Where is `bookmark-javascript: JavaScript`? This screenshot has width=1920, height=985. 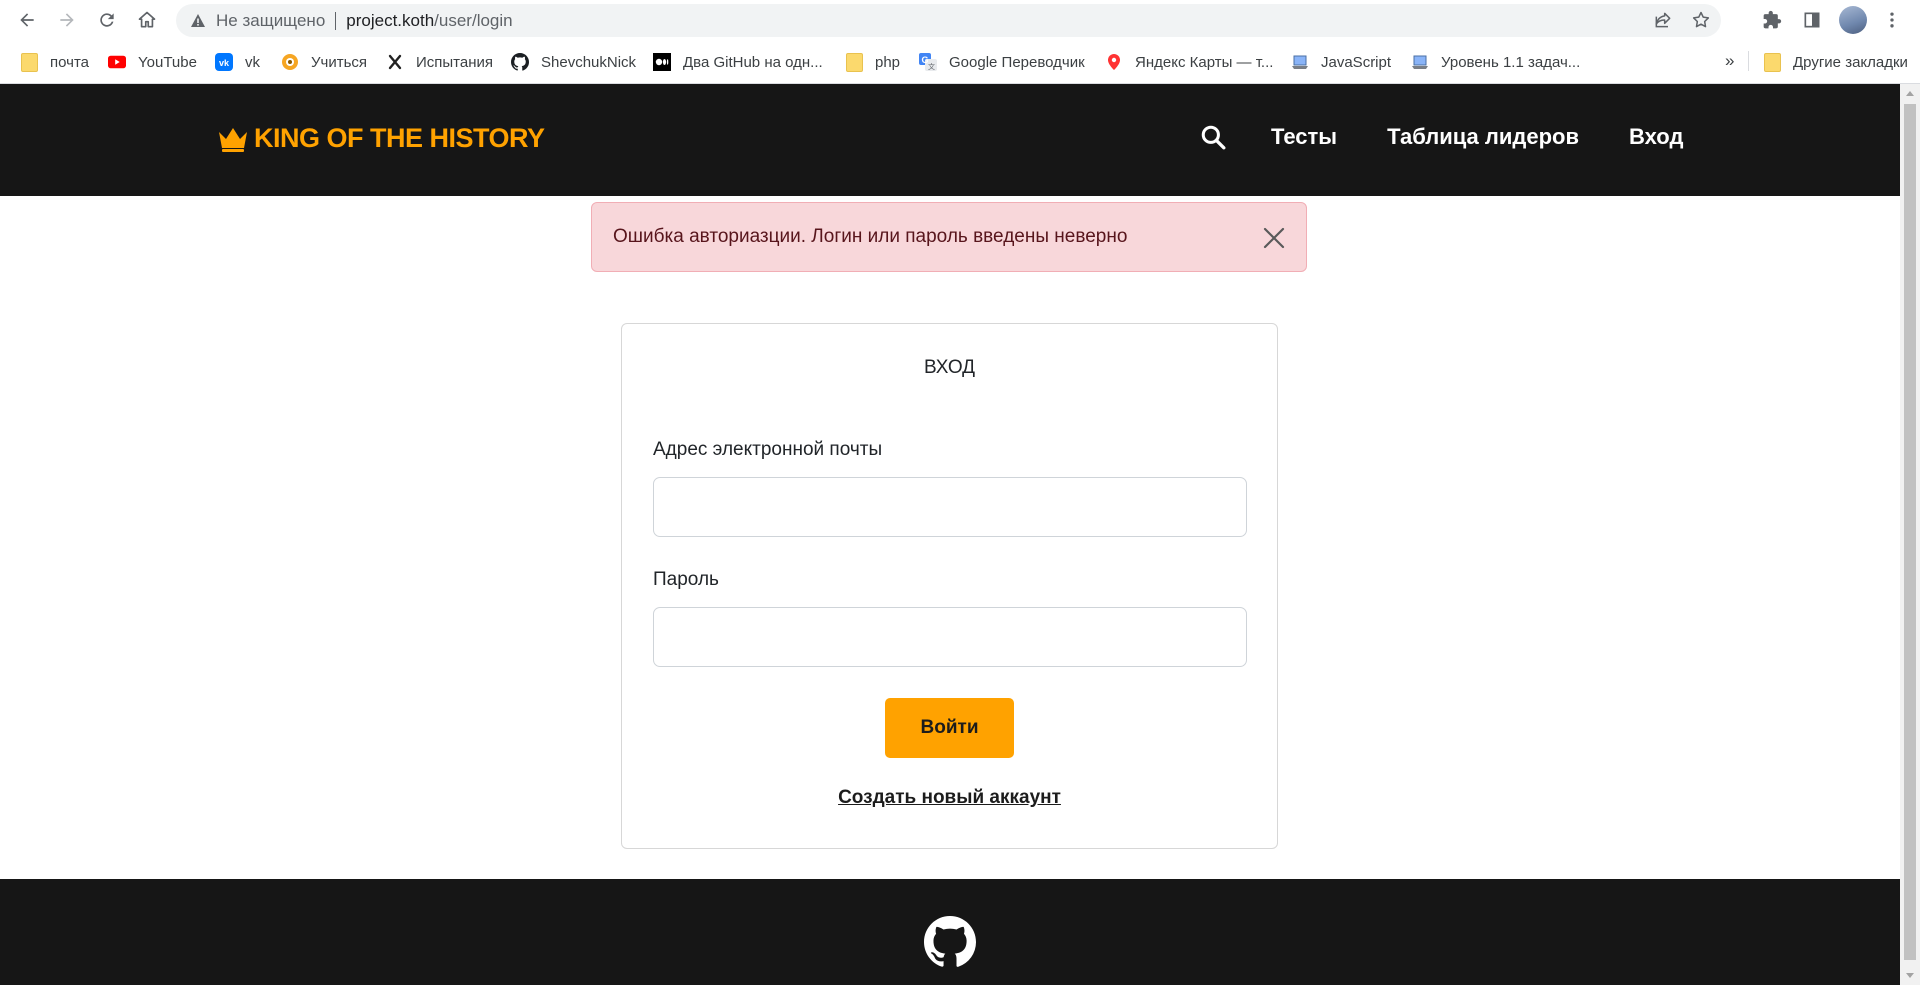 bookmark-javascript: JavaScript is located at coordinates (1341, 62).